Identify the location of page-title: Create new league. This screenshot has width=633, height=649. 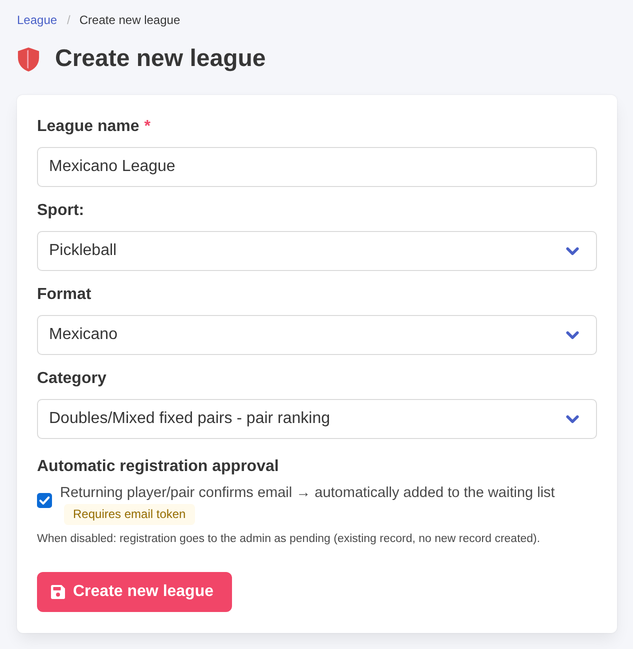
(160, 59).